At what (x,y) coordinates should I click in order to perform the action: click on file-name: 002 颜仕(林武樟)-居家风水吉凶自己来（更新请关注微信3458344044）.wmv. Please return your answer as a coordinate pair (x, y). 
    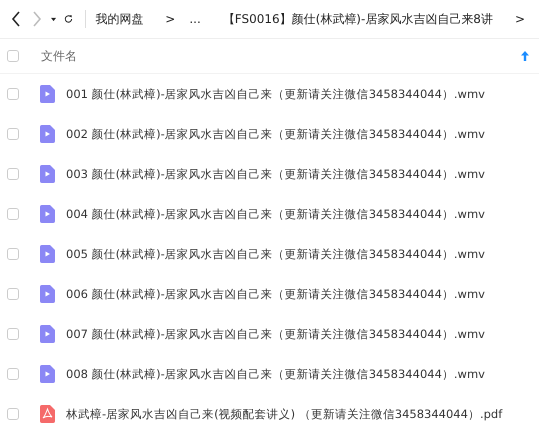
    Looking at the image, I should click on (275, 134).